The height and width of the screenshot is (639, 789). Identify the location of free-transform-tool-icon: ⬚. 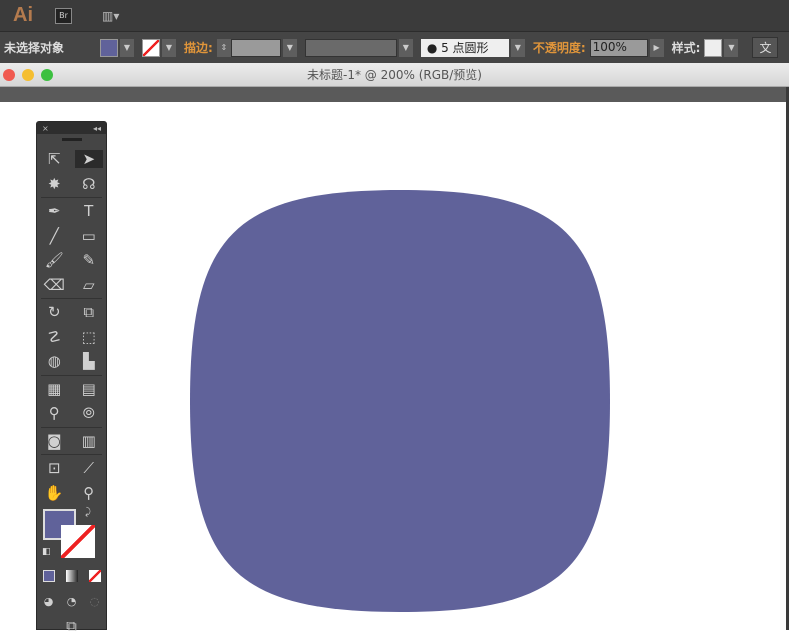
(89, 337).